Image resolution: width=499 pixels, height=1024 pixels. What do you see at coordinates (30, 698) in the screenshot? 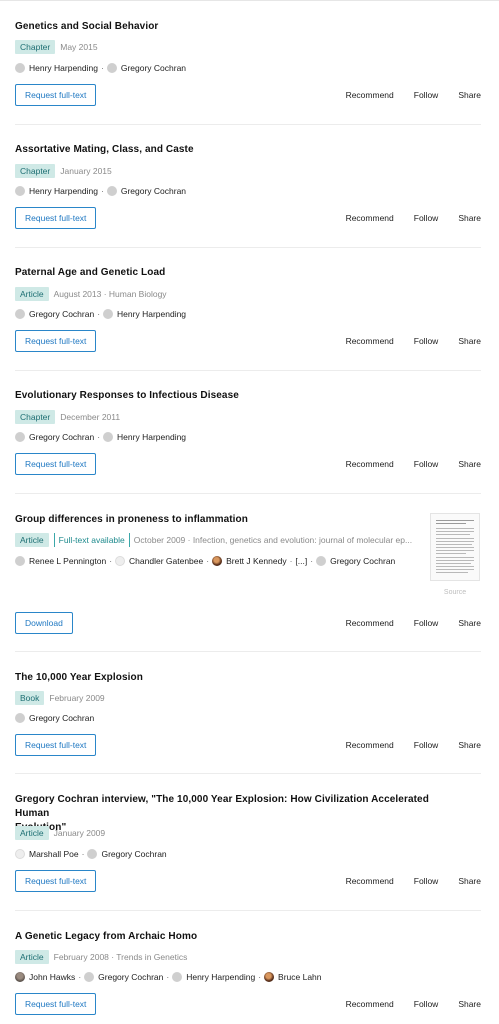
I see `type-badge: Book` at bounding box center [30, 698].